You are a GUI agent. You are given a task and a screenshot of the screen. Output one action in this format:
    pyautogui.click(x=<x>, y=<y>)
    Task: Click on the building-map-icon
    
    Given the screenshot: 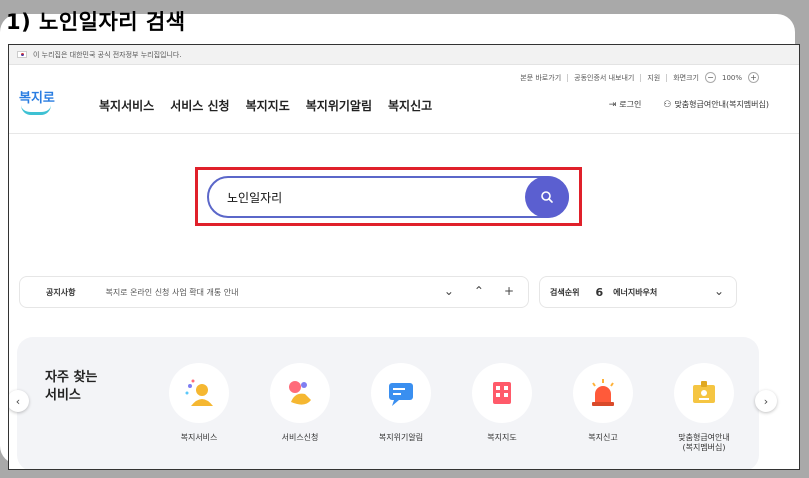 What is the action you would take?
    pyautogui.click(x=502, y=393)
    